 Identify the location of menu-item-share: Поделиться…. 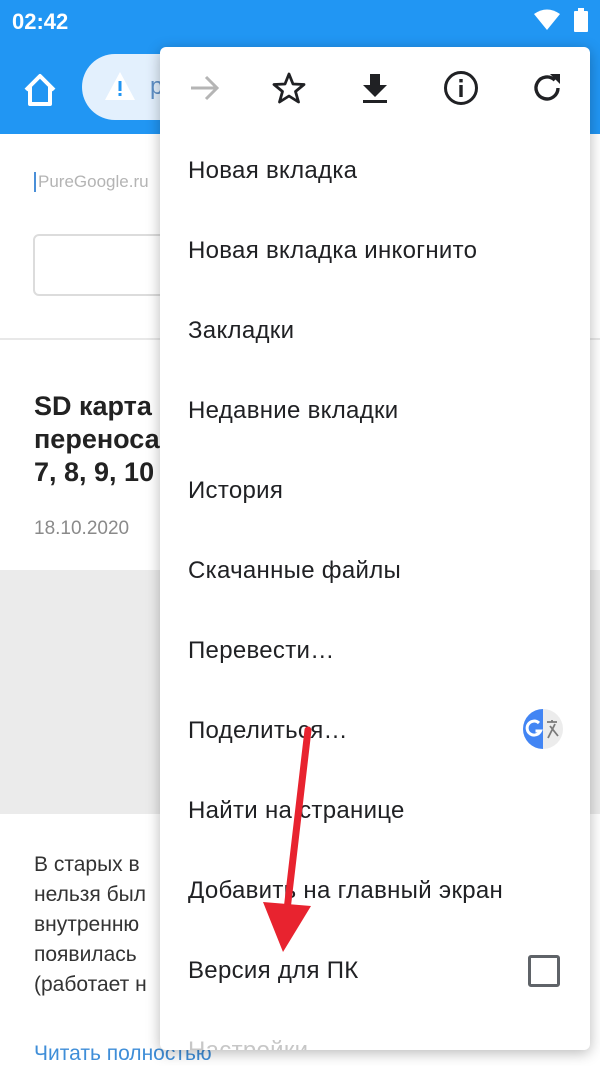
(378, 731).